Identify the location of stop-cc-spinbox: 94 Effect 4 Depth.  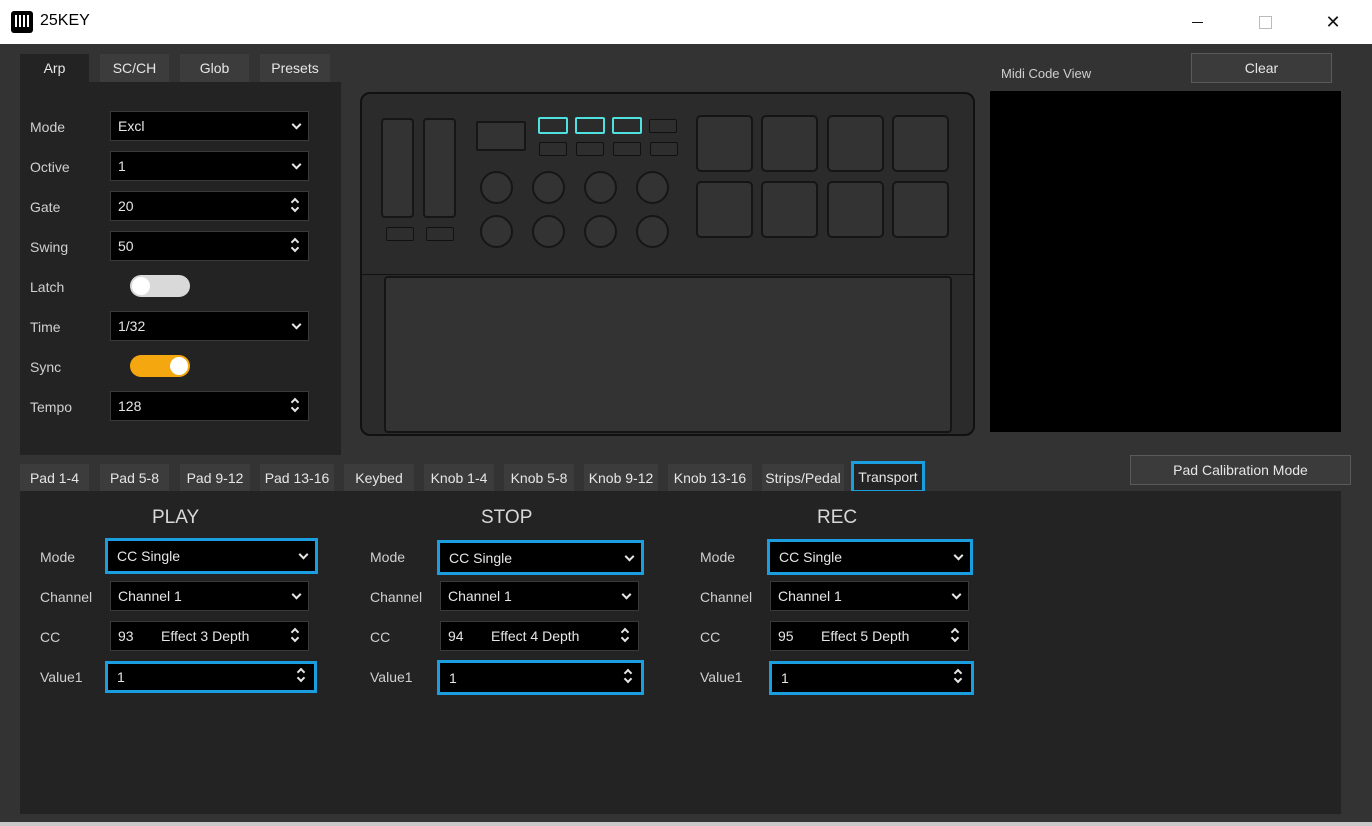
(539, 636).